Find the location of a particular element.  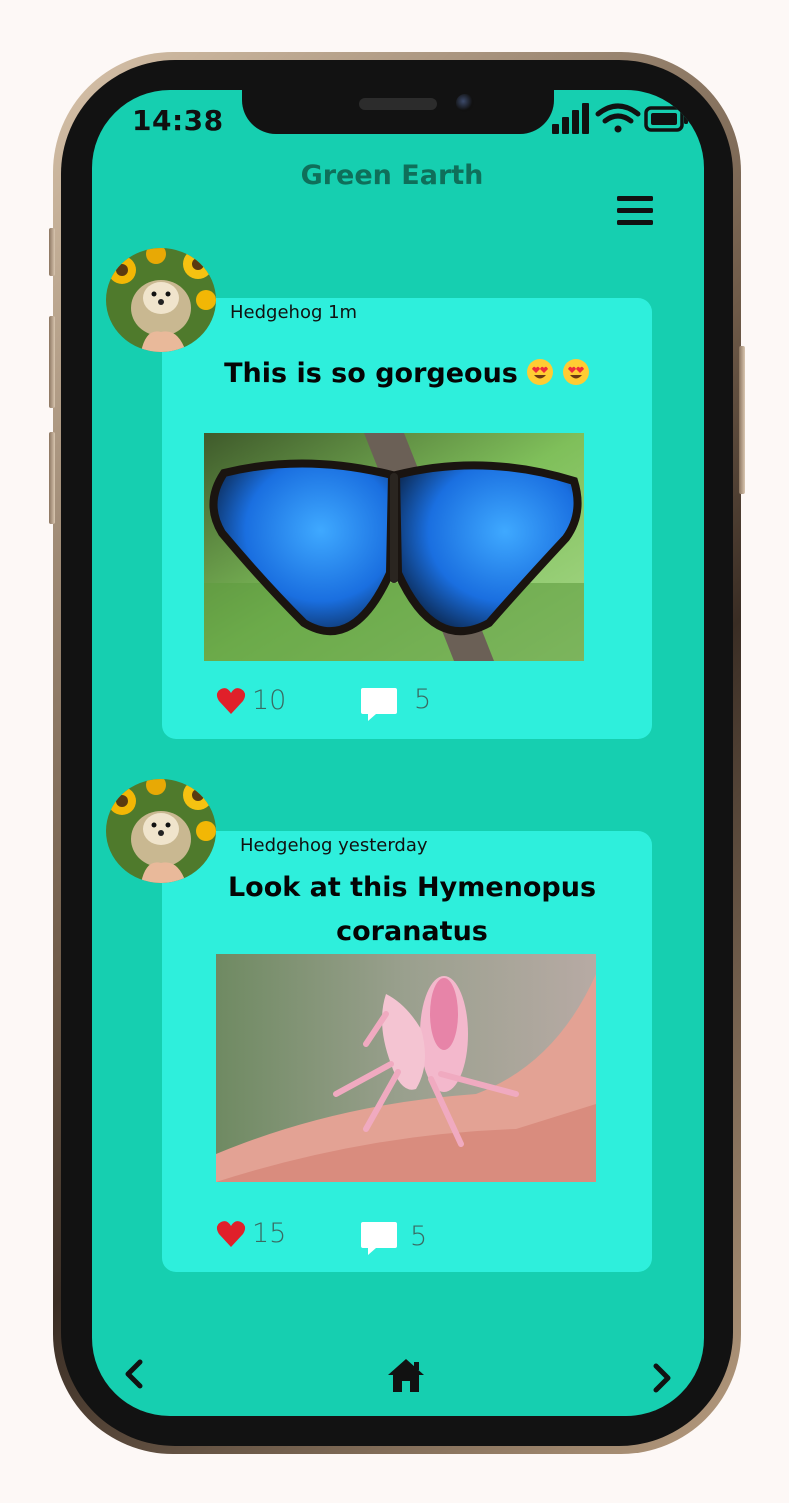

hedgehog-avatar-image is located at coordinates (161, 300).